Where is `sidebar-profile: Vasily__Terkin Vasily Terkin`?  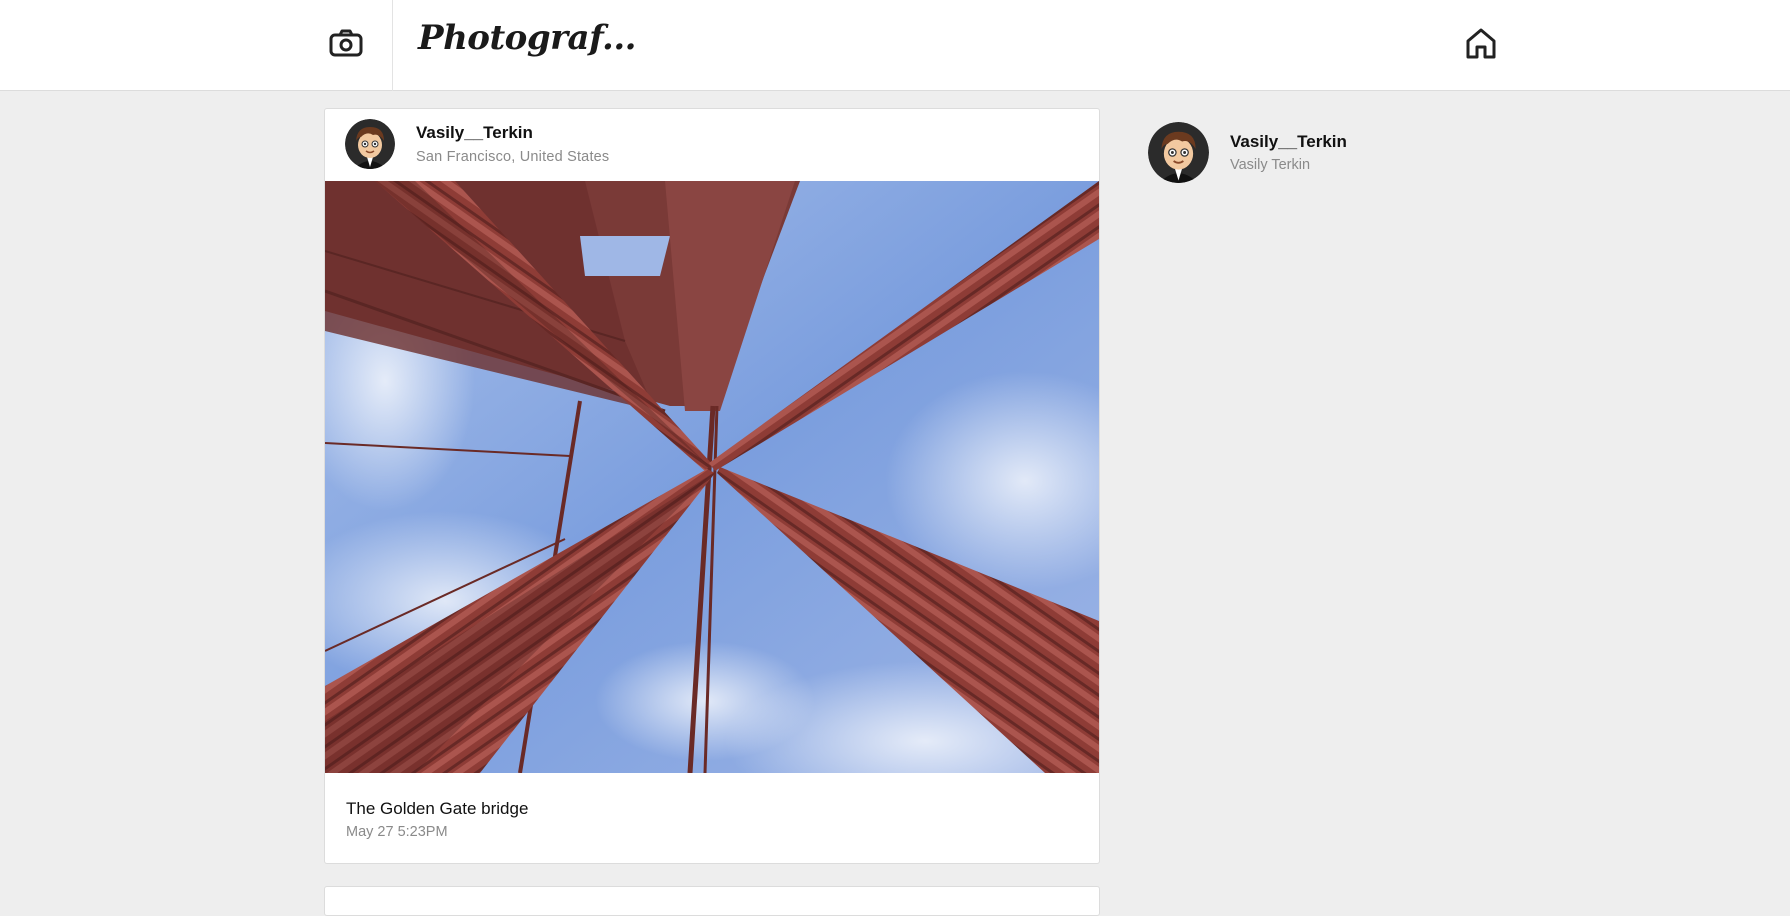
sidebar-profile: Vasily__Terkin Vasily Terkin is located at coordinates (1308, 154).